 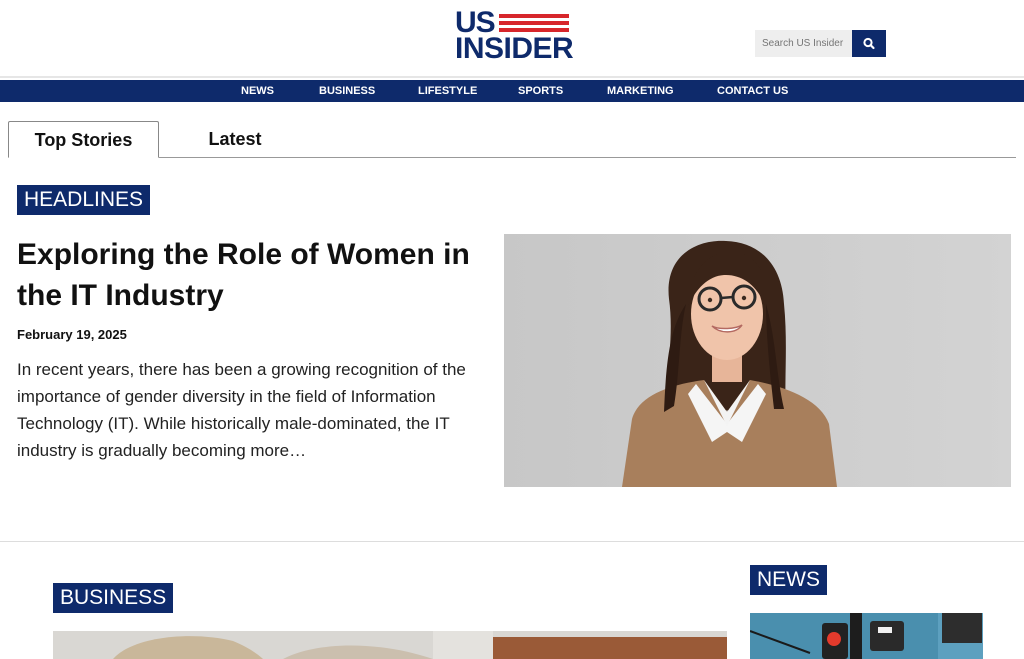 What do you see at coordinates (257, 91) in the screenshot?
I see `nav-item-news: NEWS` at bounding box center [257, 91].